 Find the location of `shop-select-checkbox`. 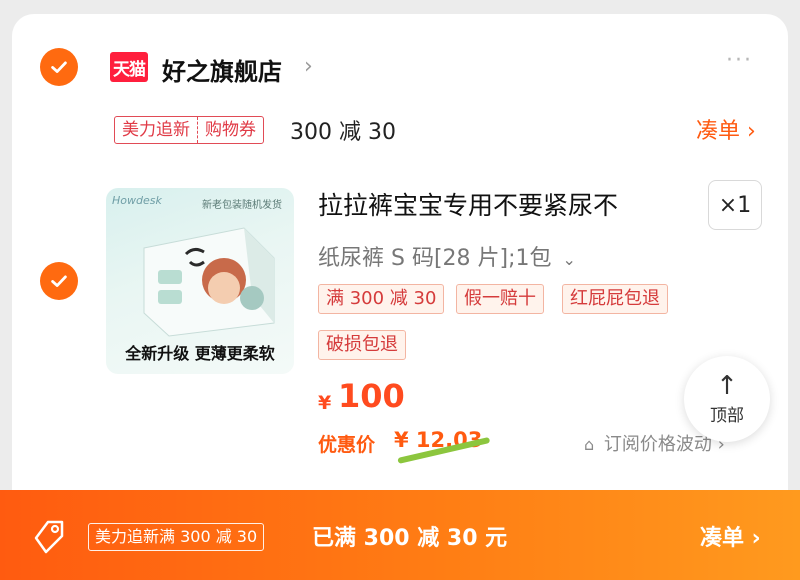

shop-select-checkbox is located at coordinates (59, 67).